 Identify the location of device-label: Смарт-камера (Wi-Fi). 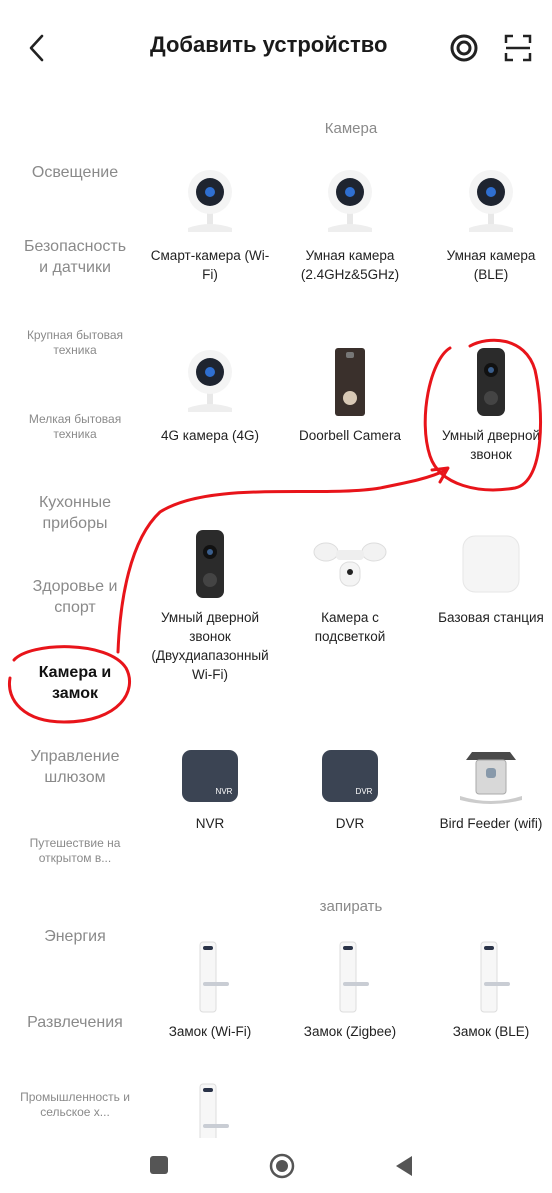
(210, 265).